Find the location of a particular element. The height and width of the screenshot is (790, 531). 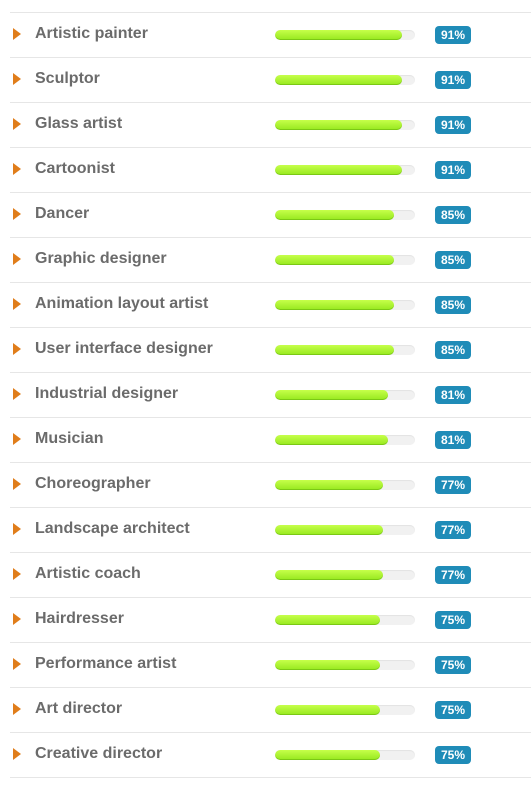

list-item: Sculptor 91% is located at coordinates (270, 80).